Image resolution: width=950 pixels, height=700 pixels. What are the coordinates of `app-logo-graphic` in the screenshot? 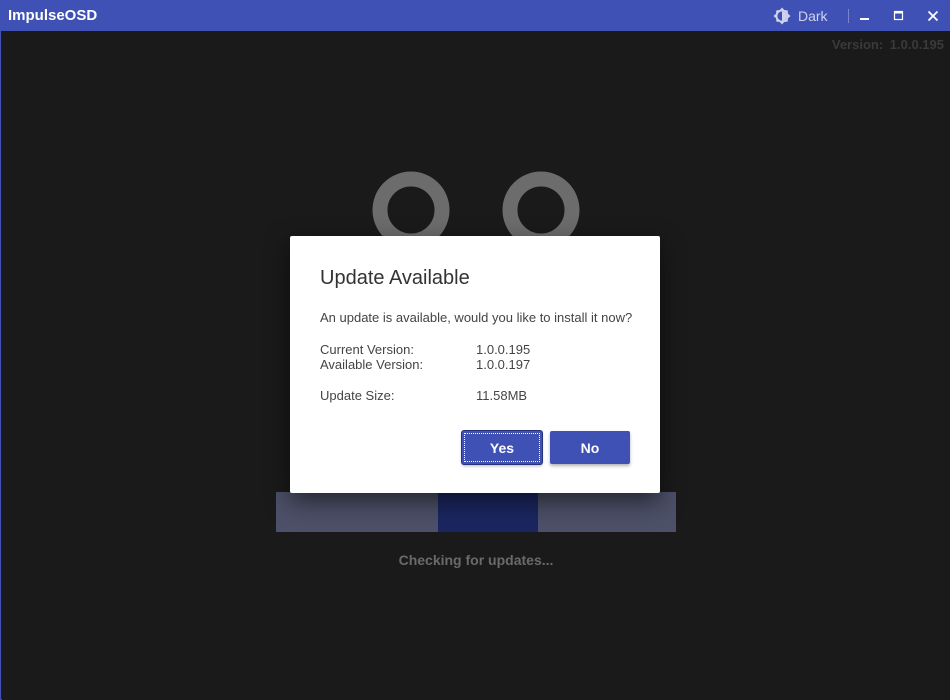 It's located at (476, 206).